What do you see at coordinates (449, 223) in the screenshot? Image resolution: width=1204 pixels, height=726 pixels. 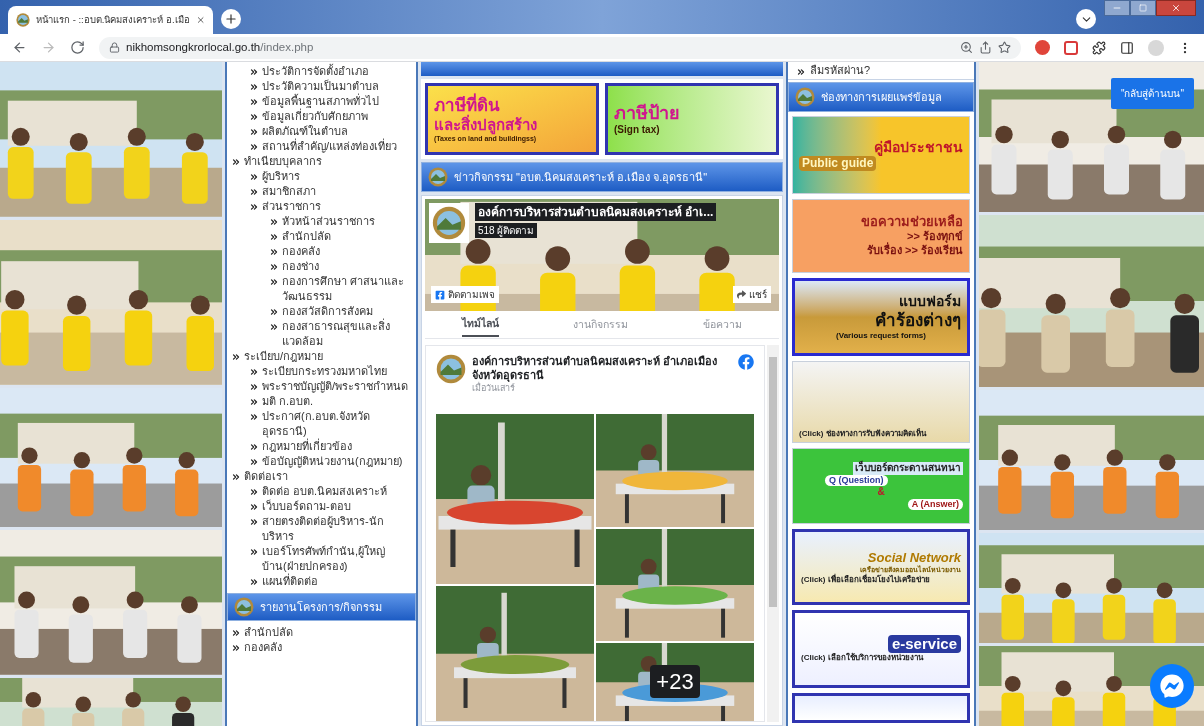 I see `page-avatar` at bounding box center [449, 223].